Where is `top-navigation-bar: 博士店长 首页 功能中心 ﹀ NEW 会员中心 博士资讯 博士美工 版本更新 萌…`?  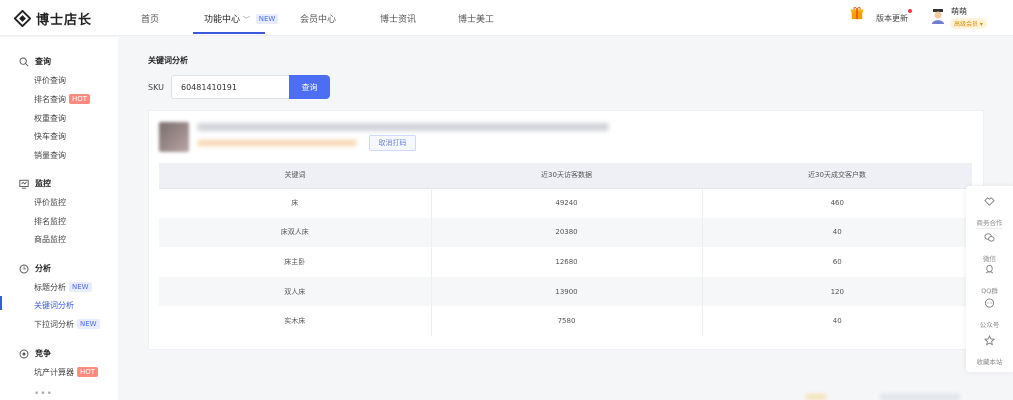 top-navigation-bar: 博士店长 首页 功能中心 ﹀ NEW 会员中心 博士资讯 博士美工 版本更新 萌… is located at coordinates (506, 18).